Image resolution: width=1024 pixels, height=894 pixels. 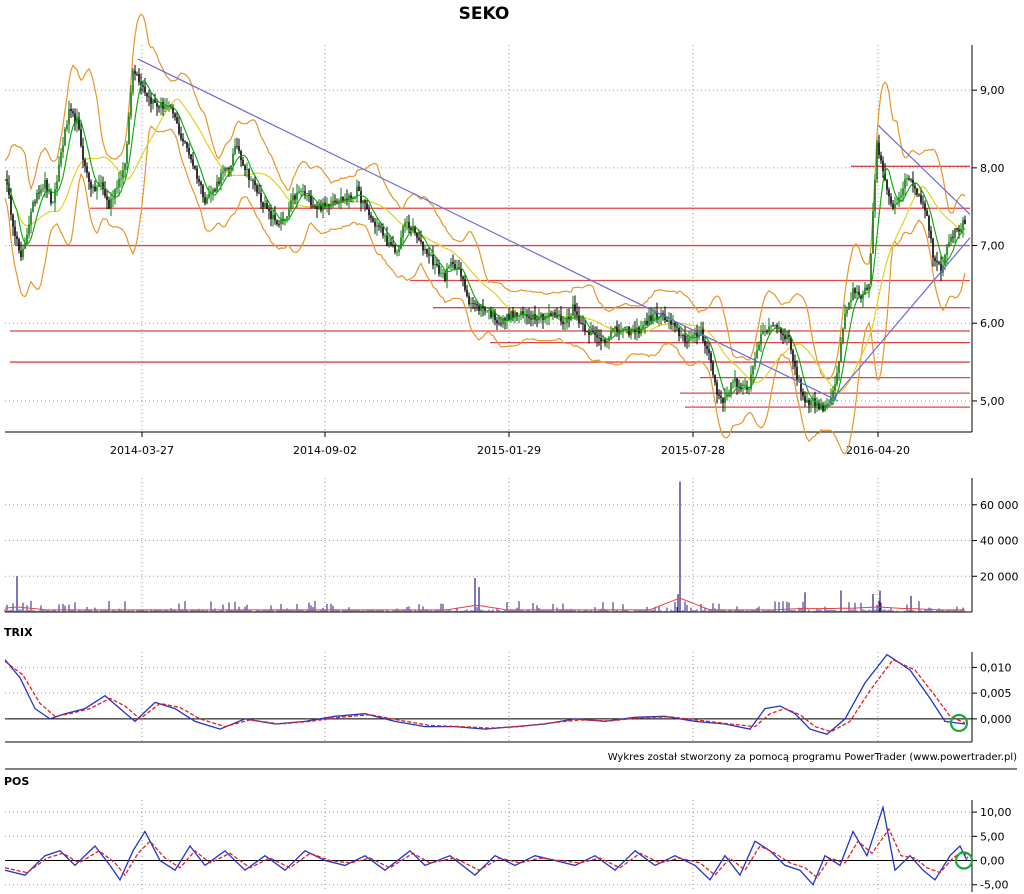 What do you see at coordinates (992, 401) in the screenshot?
I see `price-tick-label-0: 5,00` at bounding box center [992, 401].